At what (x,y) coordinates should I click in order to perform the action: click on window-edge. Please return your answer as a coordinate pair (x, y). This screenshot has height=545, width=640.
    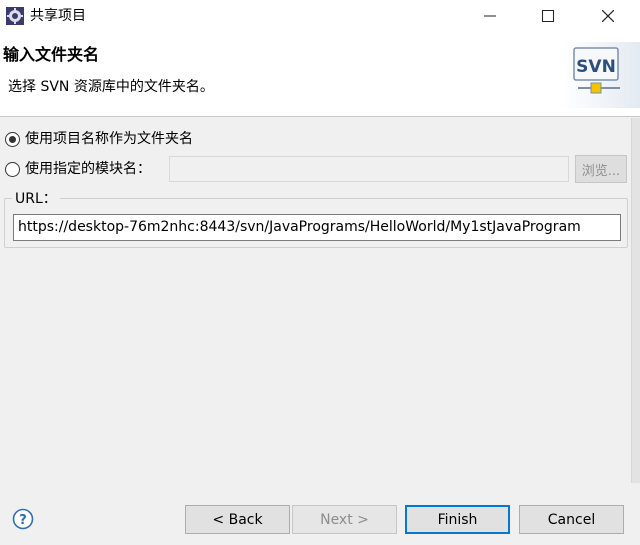
    Looking at the image, I should click on (635, 300).